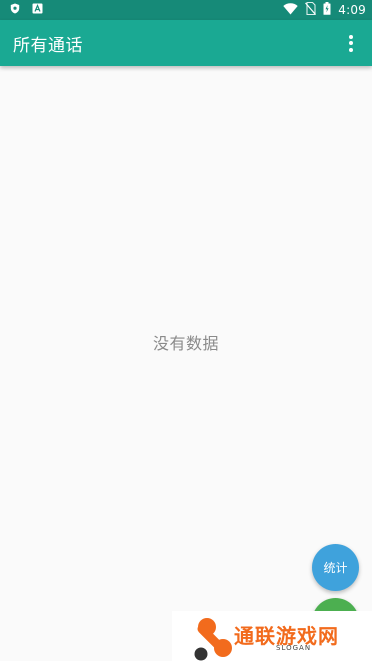 This screenshot has width=372, height=661. I want to click on status-bar: 4:09, so click(186, 10).